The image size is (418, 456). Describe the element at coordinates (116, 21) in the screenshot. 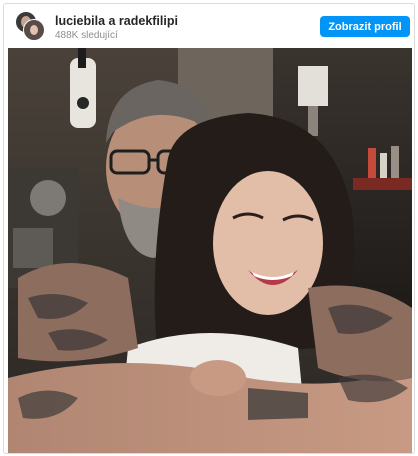

I see `account-names: luciebila a radekfilipi` at that location.